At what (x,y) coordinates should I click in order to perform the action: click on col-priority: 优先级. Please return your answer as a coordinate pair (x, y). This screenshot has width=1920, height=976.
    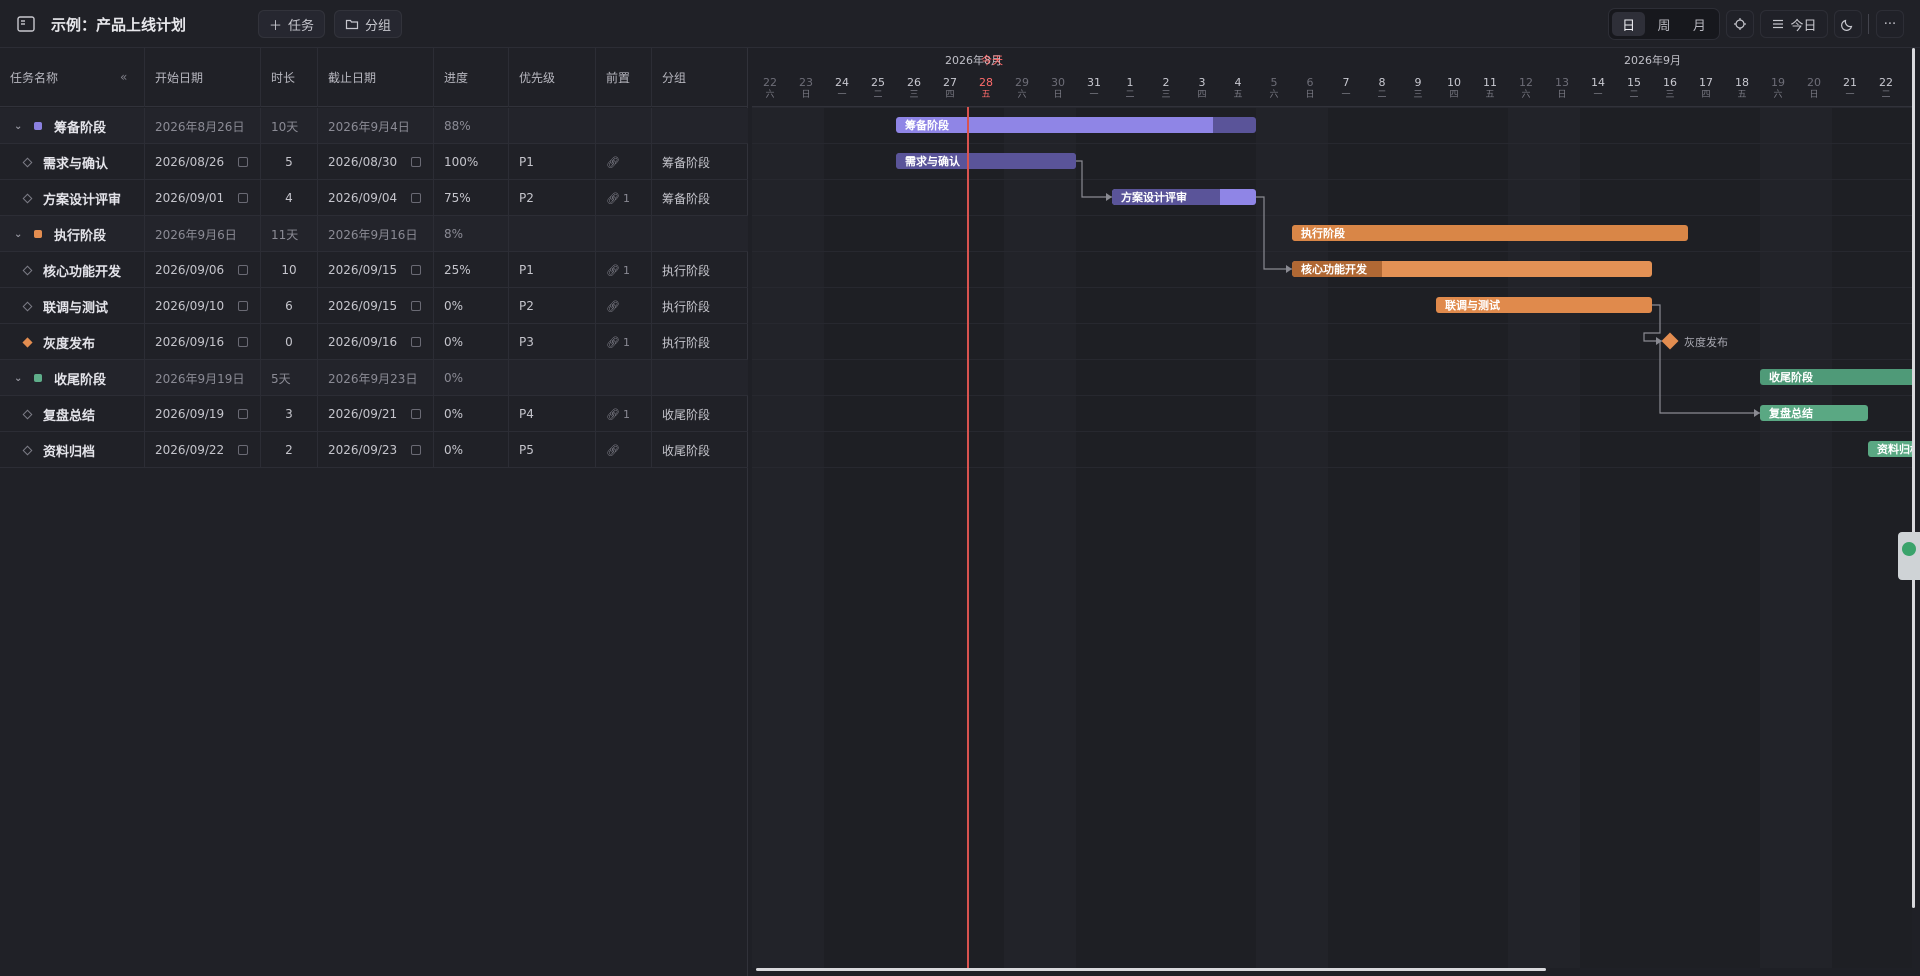
    Looking at the image, I should click on (552, 77).